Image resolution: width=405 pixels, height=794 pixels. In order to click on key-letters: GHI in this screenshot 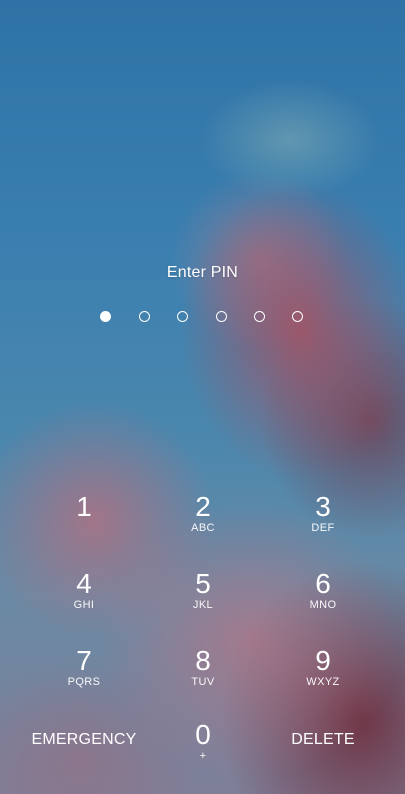, I will do `click(84, 605)`.